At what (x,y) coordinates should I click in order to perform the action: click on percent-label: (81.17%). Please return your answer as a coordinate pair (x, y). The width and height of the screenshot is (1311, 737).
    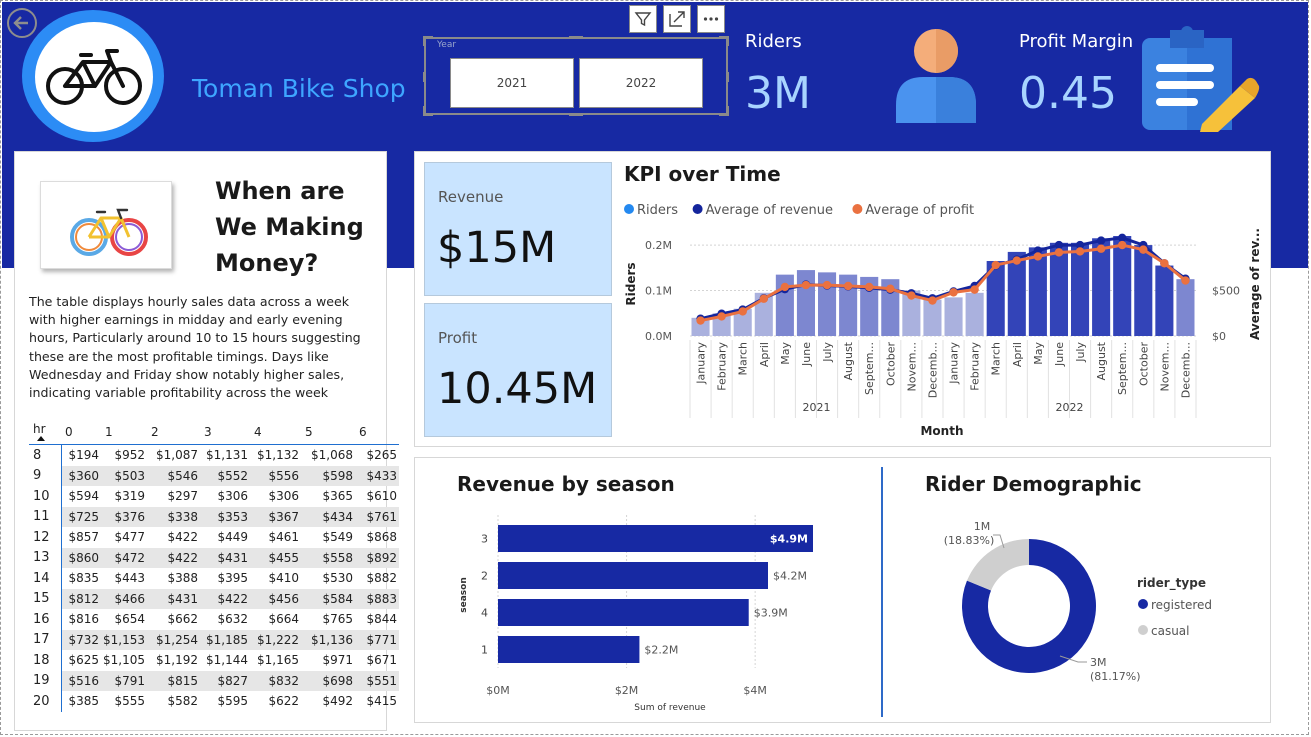
    Looking at the image, I should click on (1115, 676).